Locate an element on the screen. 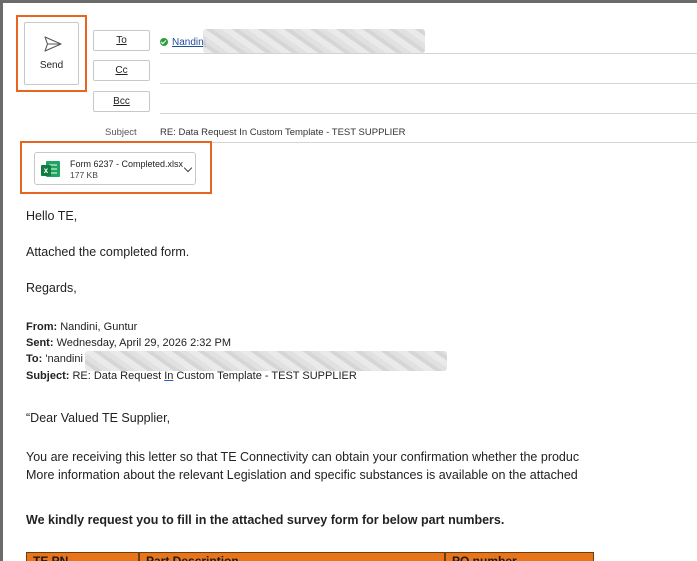  redacted-recipient is located at coordinates (314, 41).